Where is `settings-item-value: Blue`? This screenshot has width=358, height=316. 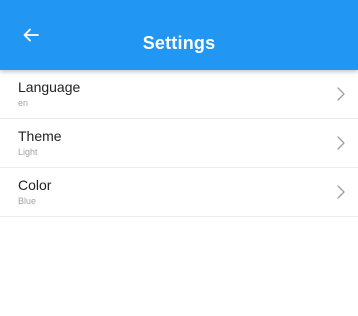 settings-item-value: Blue is located at coordinates (27, 201).